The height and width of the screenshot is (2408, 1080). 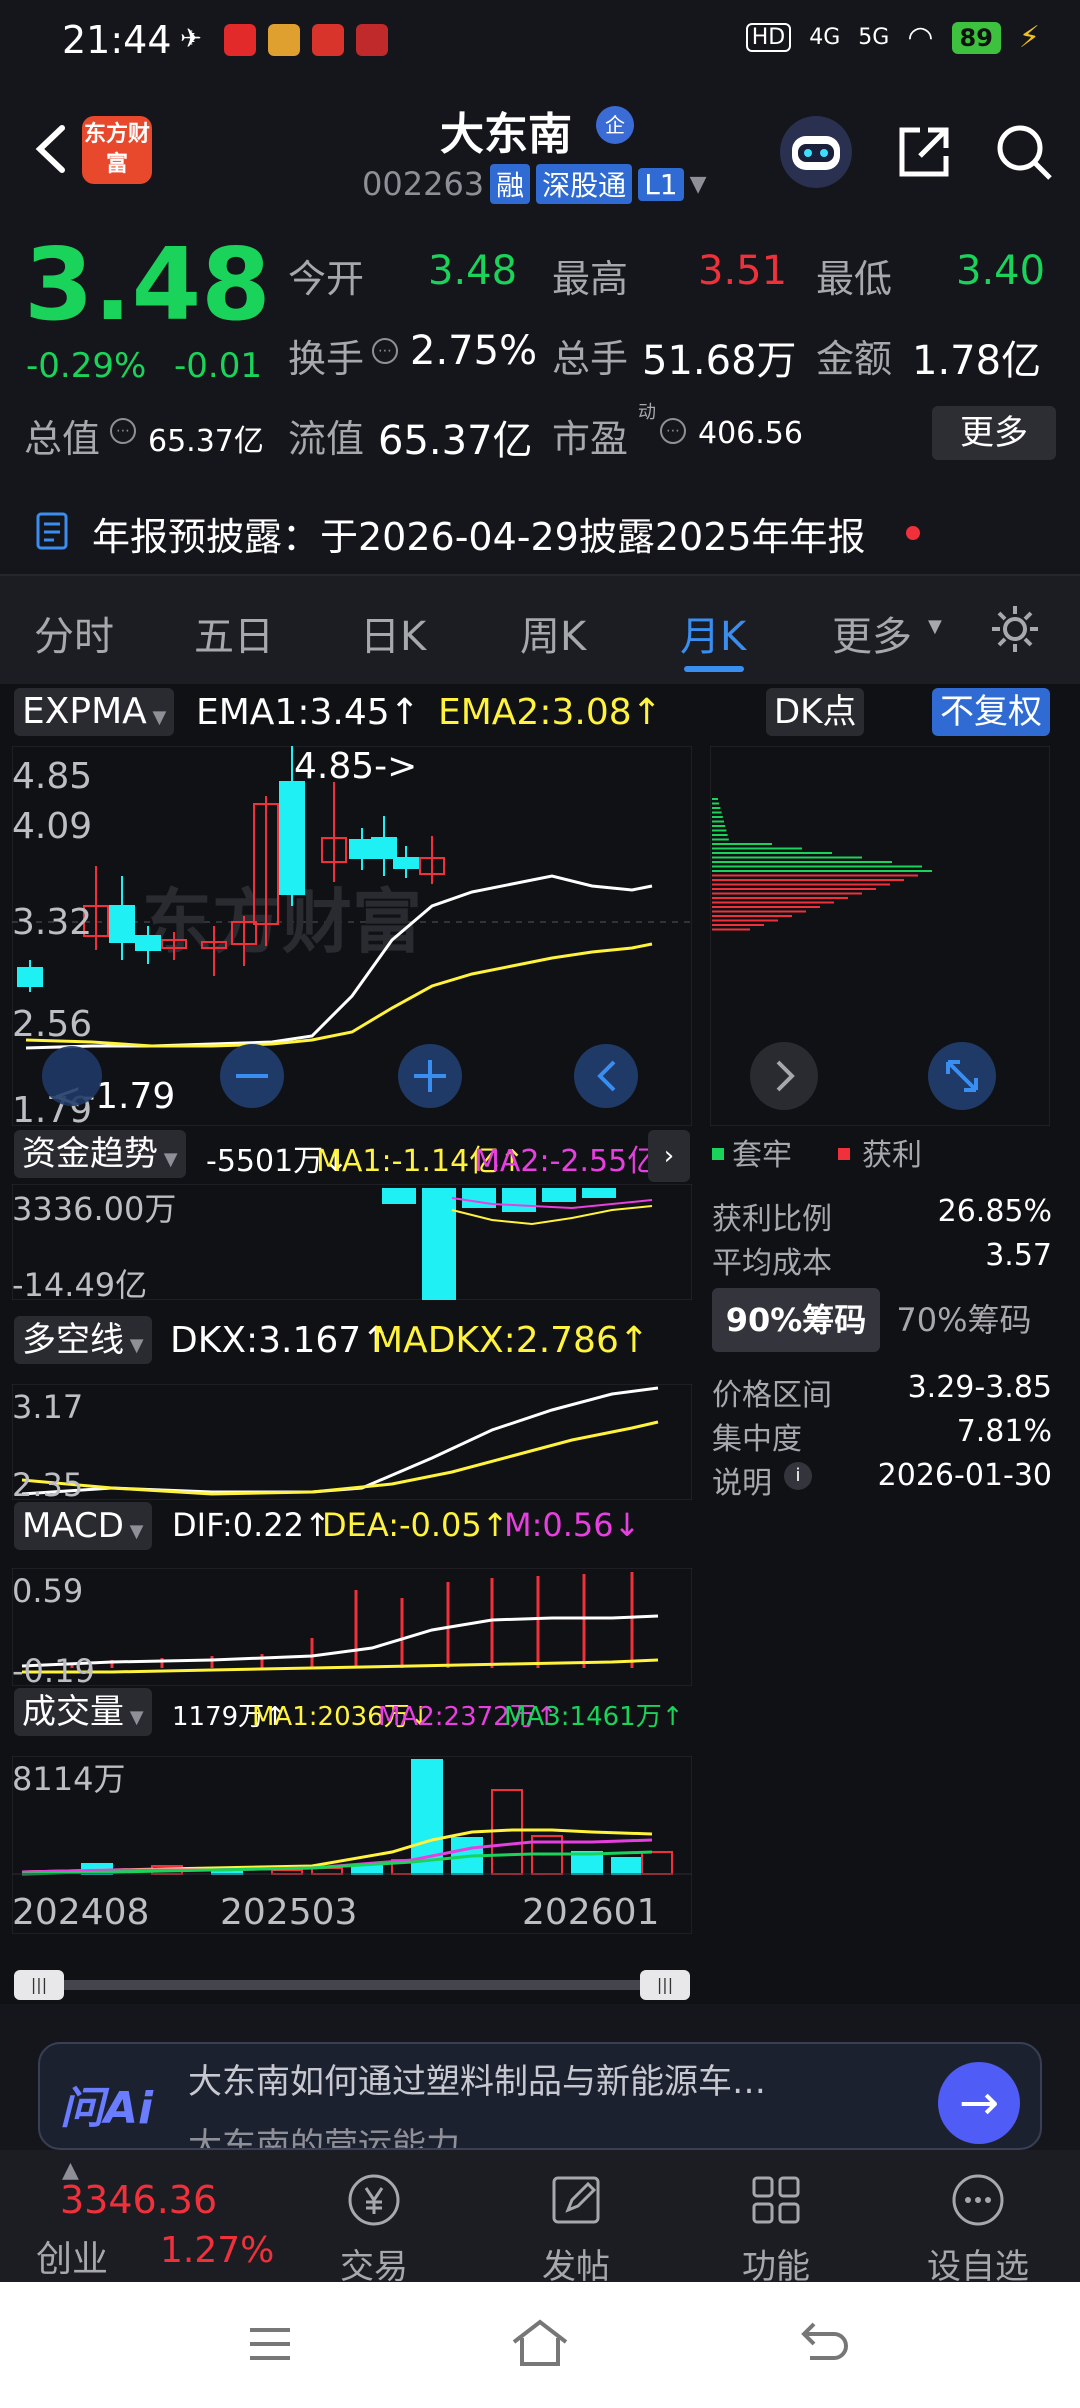 What do you see at coordinates (84, 711) in the screenshot?
I see `main-indicator-label: EXPMA` at bounding box center [84, 711].